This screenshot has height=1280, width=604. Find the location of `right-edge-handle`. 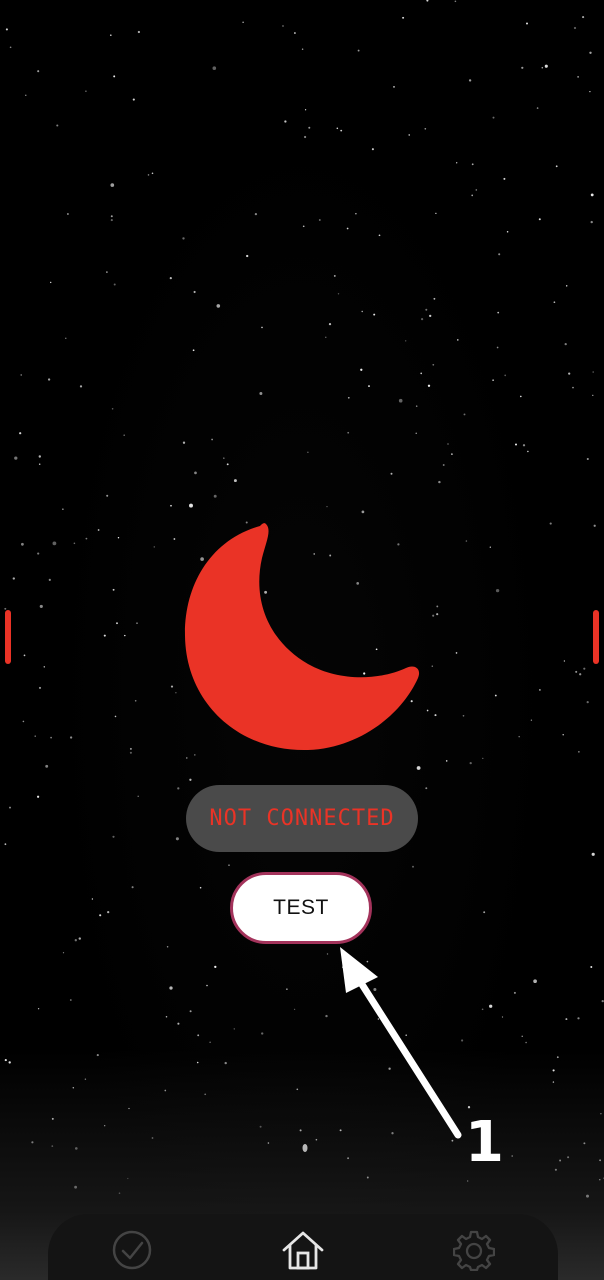

right-edge-handle is located at coordinates (596, 637).